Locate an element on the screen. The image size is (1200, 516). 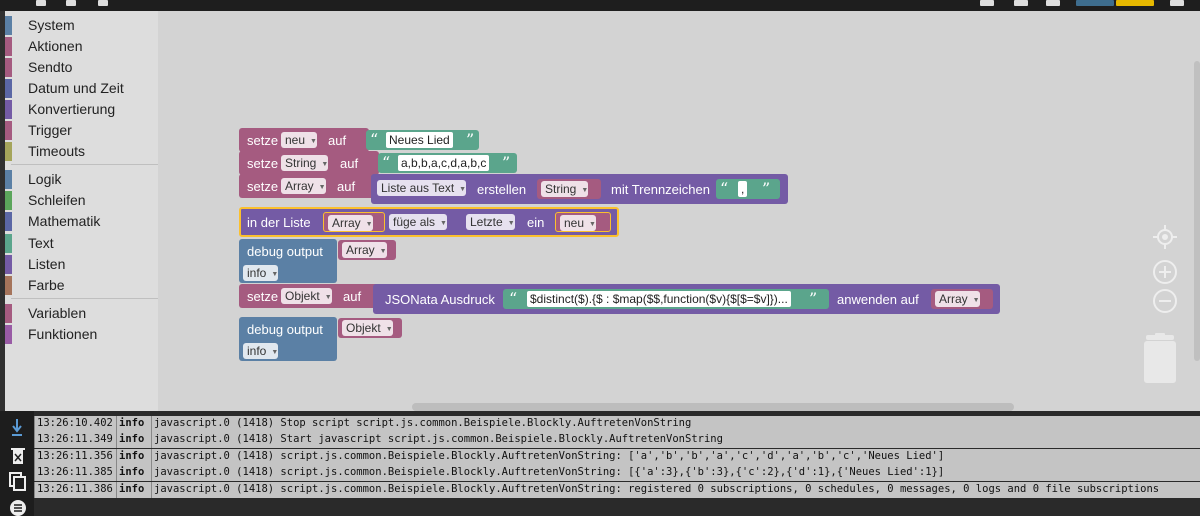
block-label: debug output is located at coordinates (285, 329).